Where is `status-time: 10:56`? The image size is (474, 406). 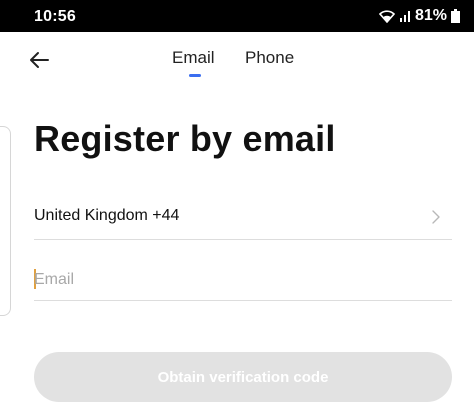
status-time: 10:56 is located at coordinates (55, 16).